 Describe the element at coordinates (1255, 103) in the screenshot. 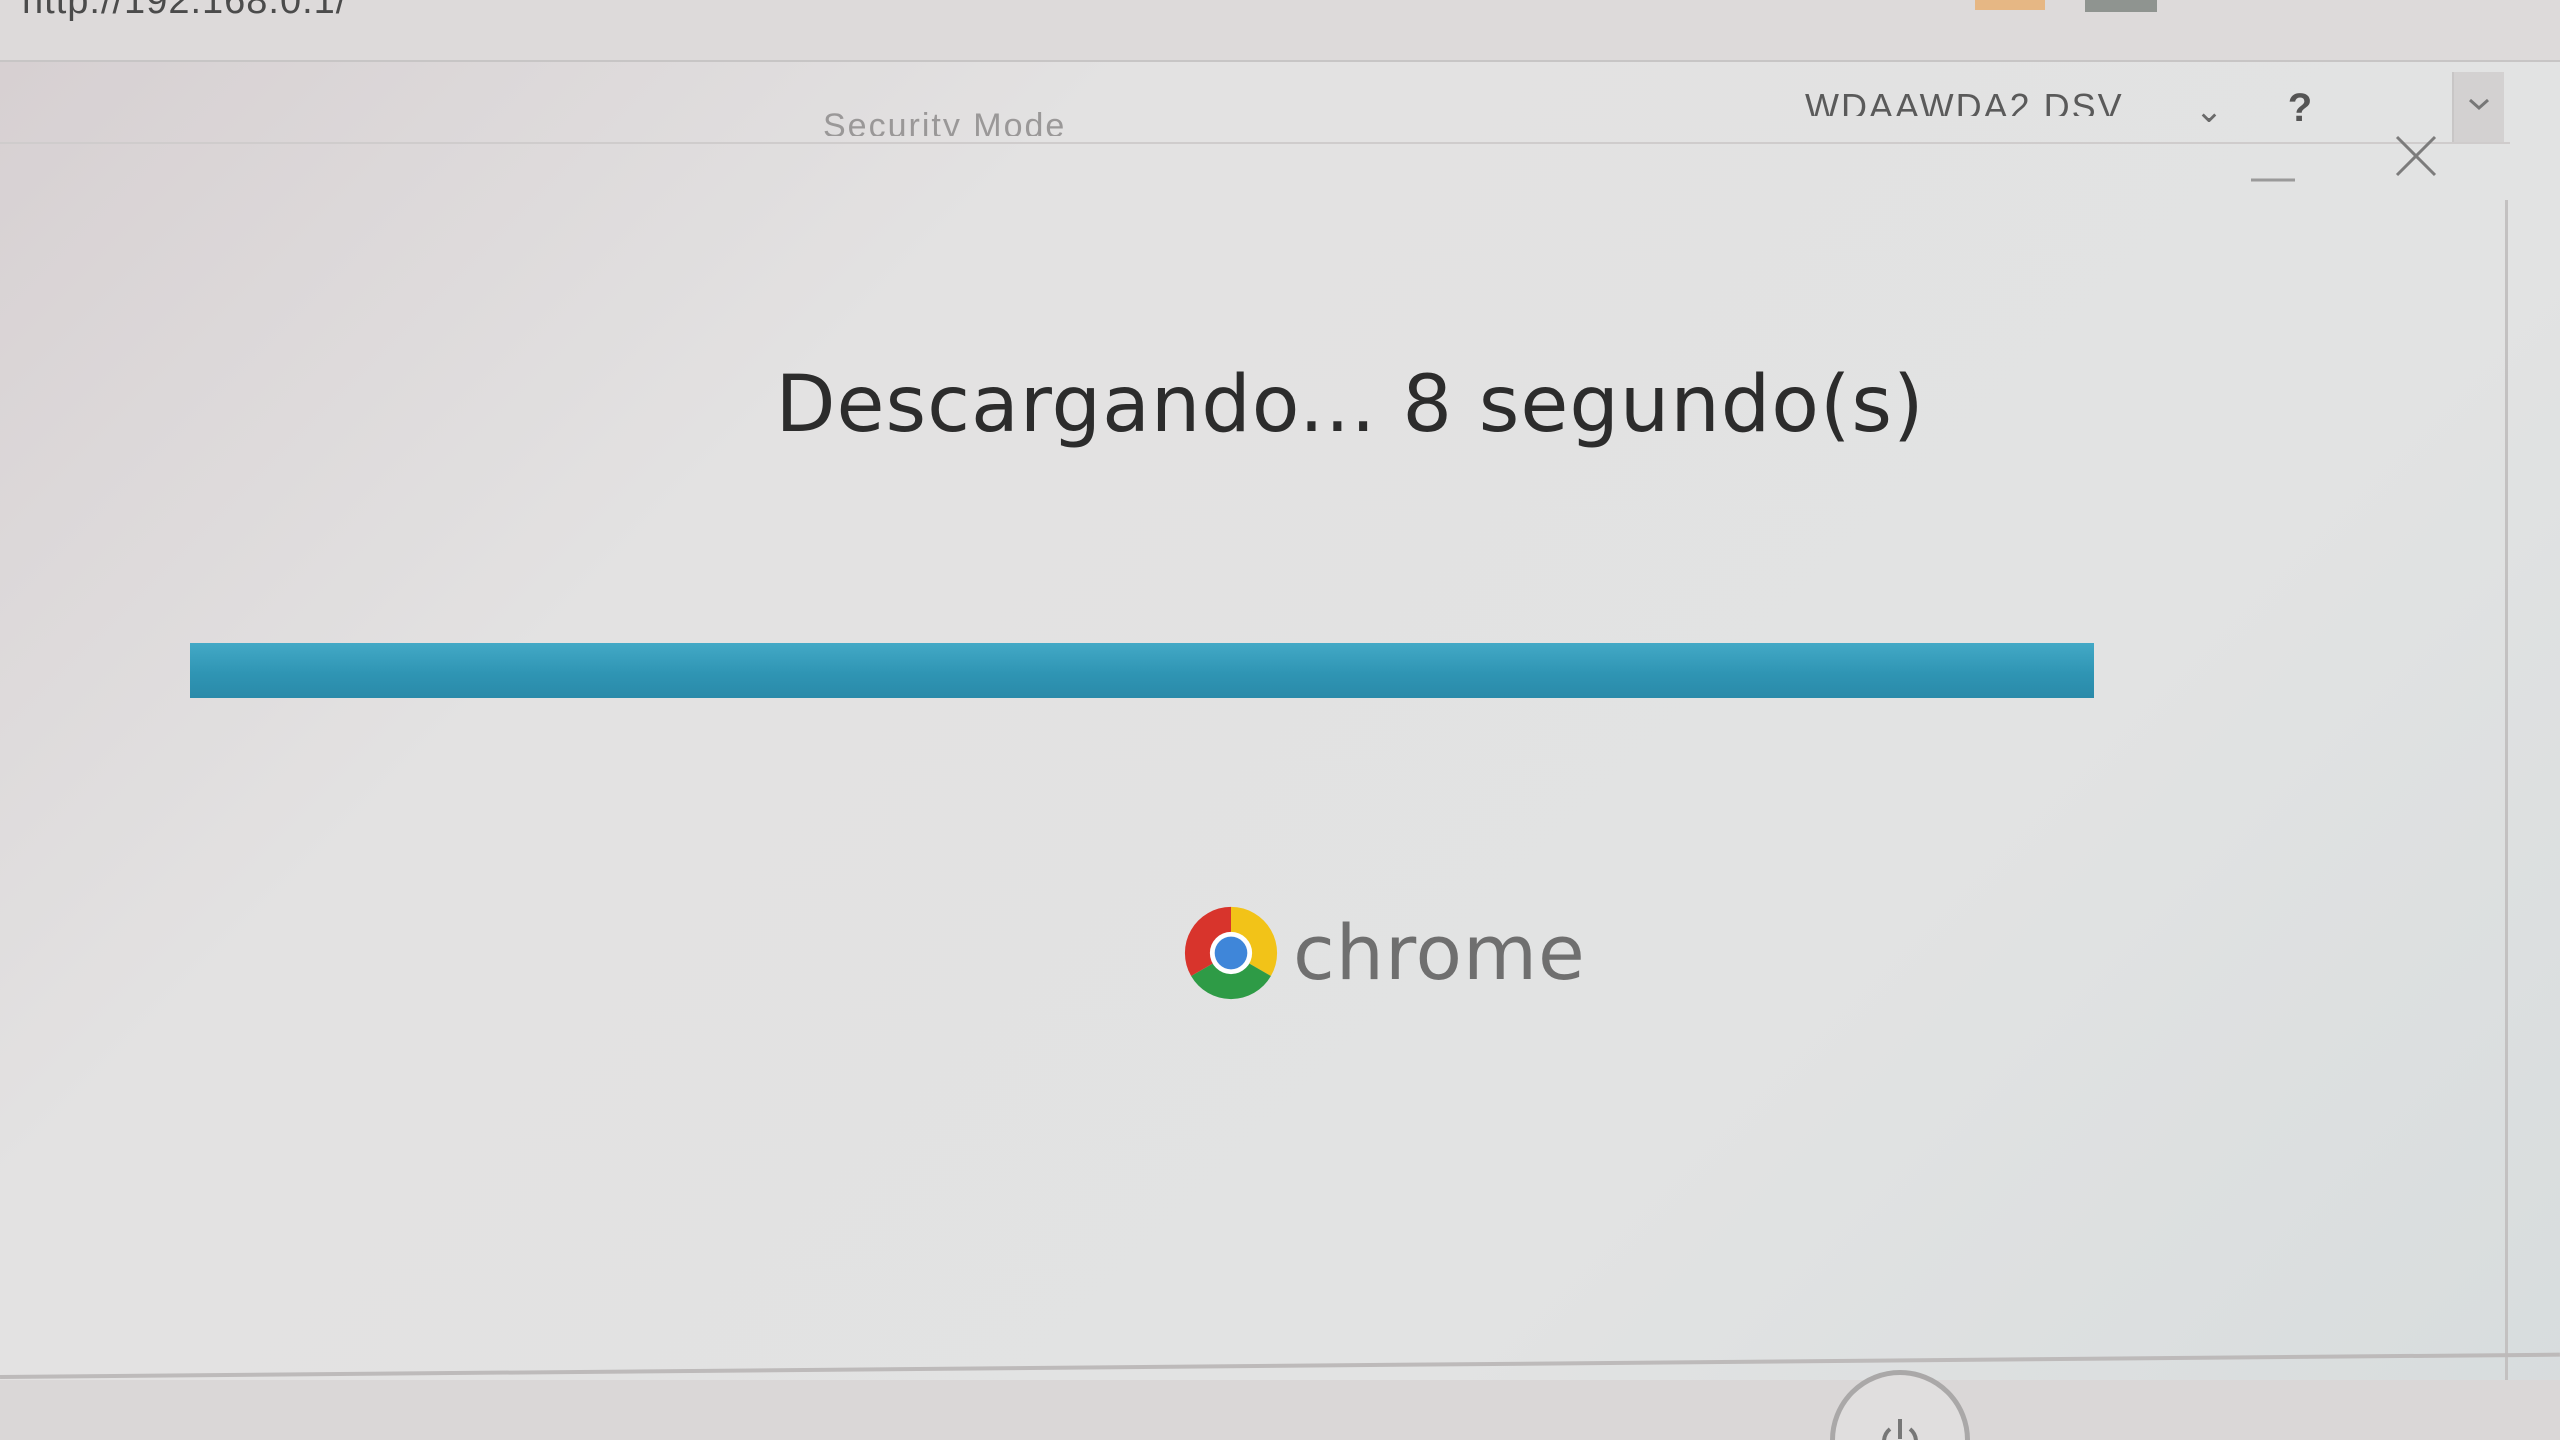

I see `router-header: Security Mode` at that location.